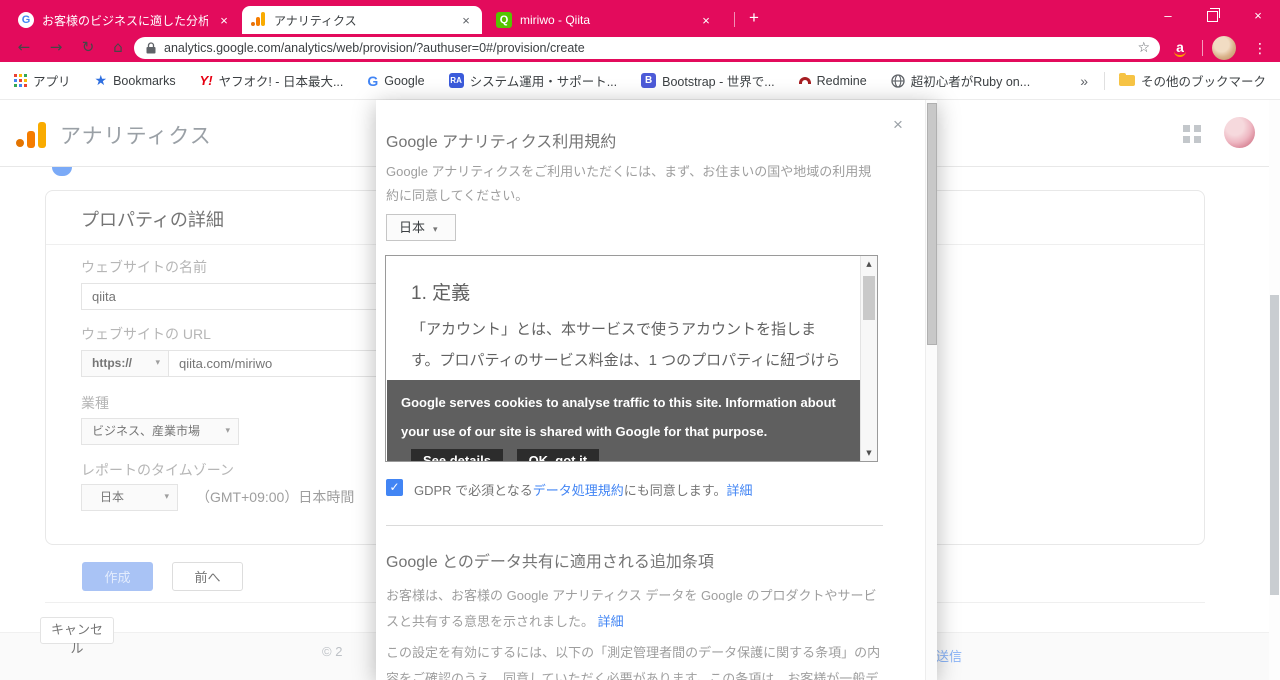  I want to click on new-tab-button: +, so click(754, 18).